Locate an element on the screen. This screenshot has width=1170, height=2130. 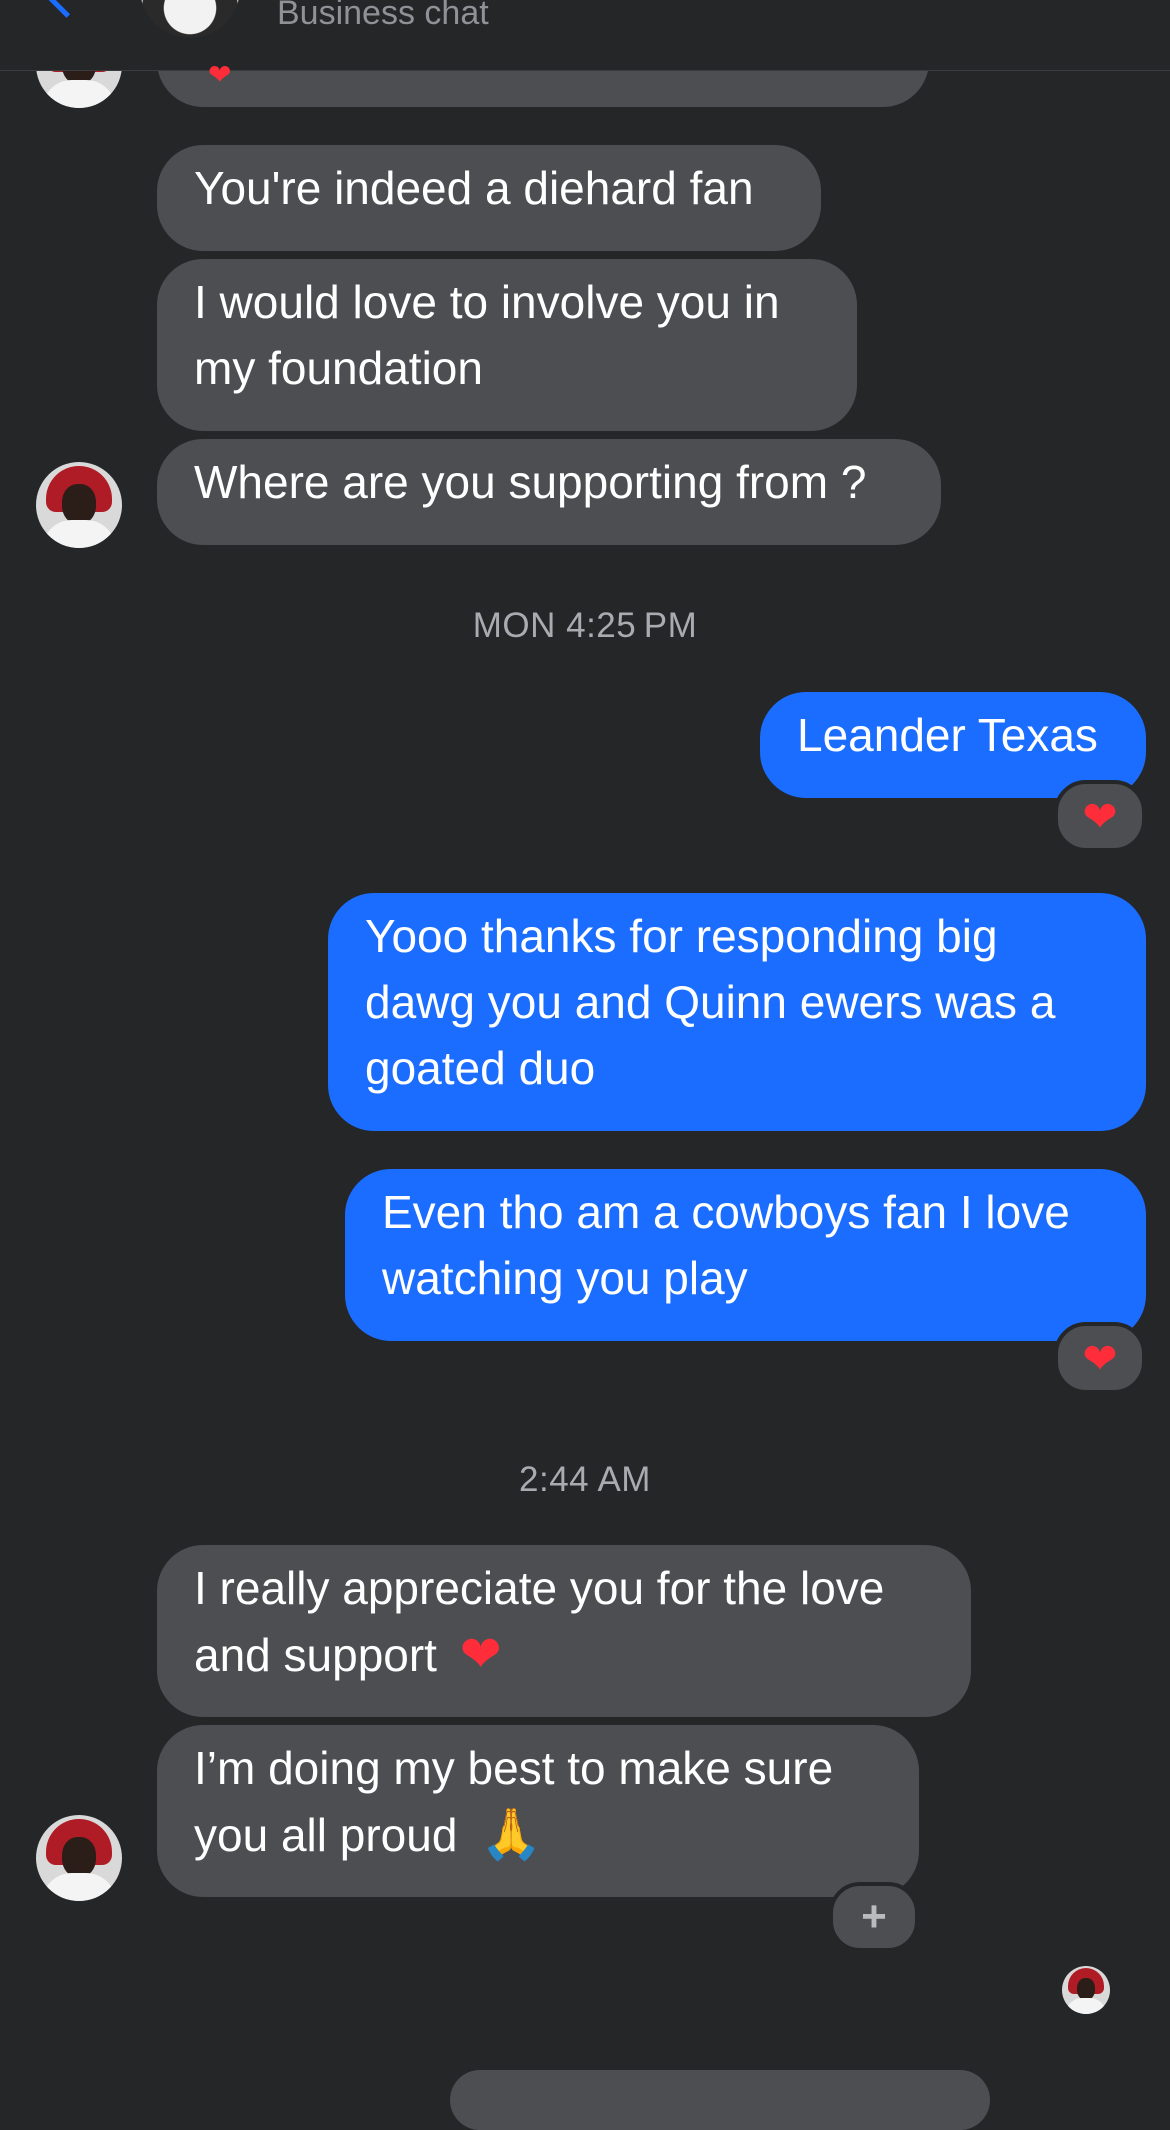
add-reaction-button: + is located at coordinates (874, 1917).